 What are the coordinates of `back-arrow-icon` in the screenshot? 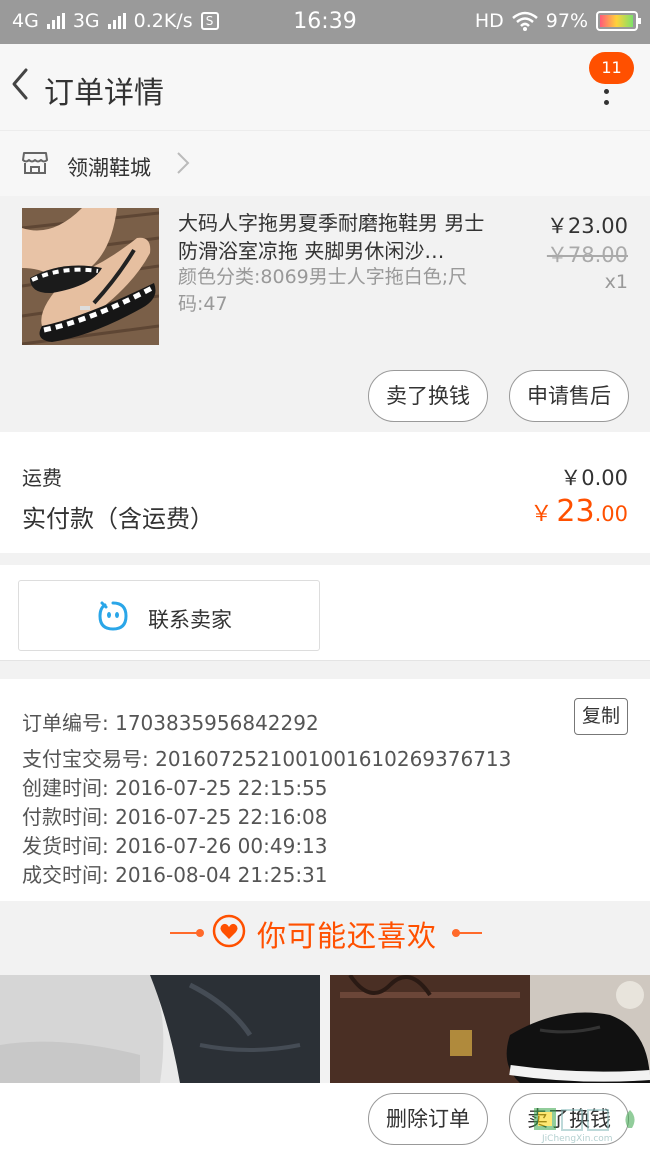 It's located at (21, 84).